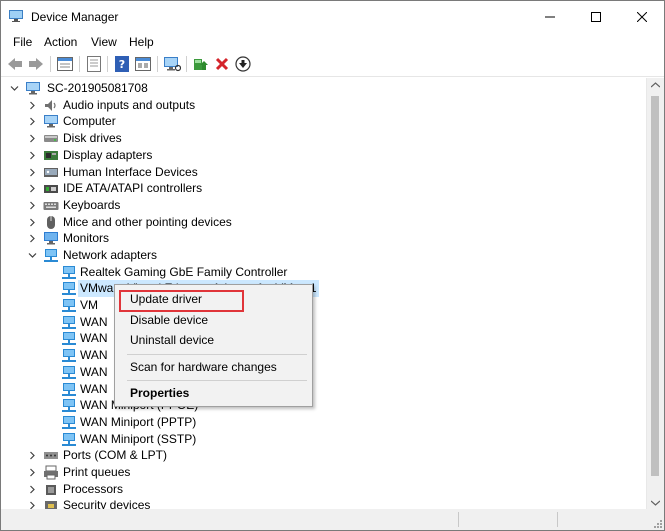 This screenshot has width=665, height=531. Describe the element at coordinates (321, 188) in the screenshot. I see `tree-category-node: IDE ATA/ATAPI controllers` at that location.